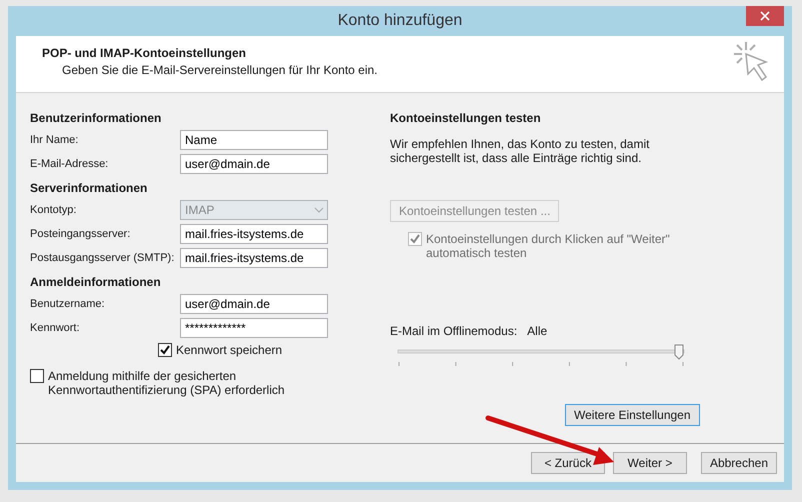  Describe the element at coordinates (254, 140) in the screenshot. I see `input-field: Name` at that location.